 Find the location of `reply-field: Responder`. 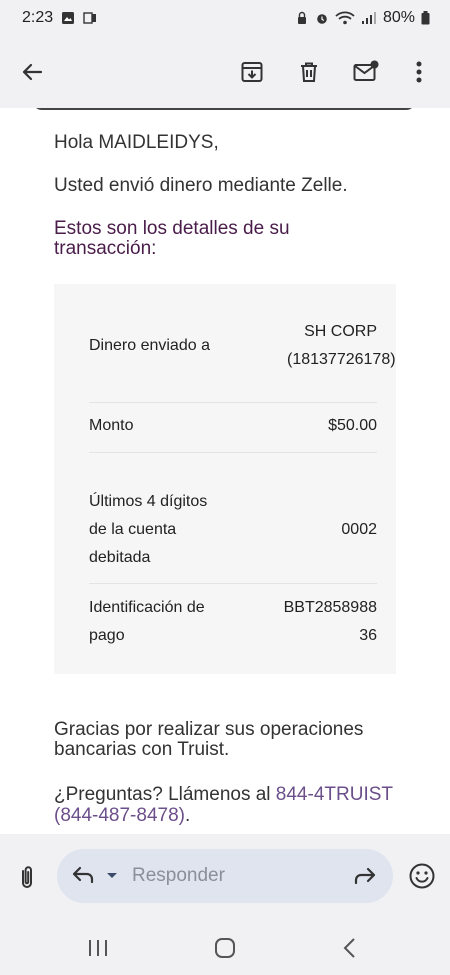

reply-field: Responder is located at coordinates (225, 876).